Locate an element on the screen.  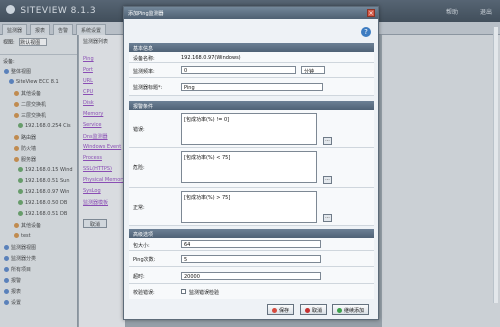
continue-add-button: 继续添加 is located at coordinates (351, 309).